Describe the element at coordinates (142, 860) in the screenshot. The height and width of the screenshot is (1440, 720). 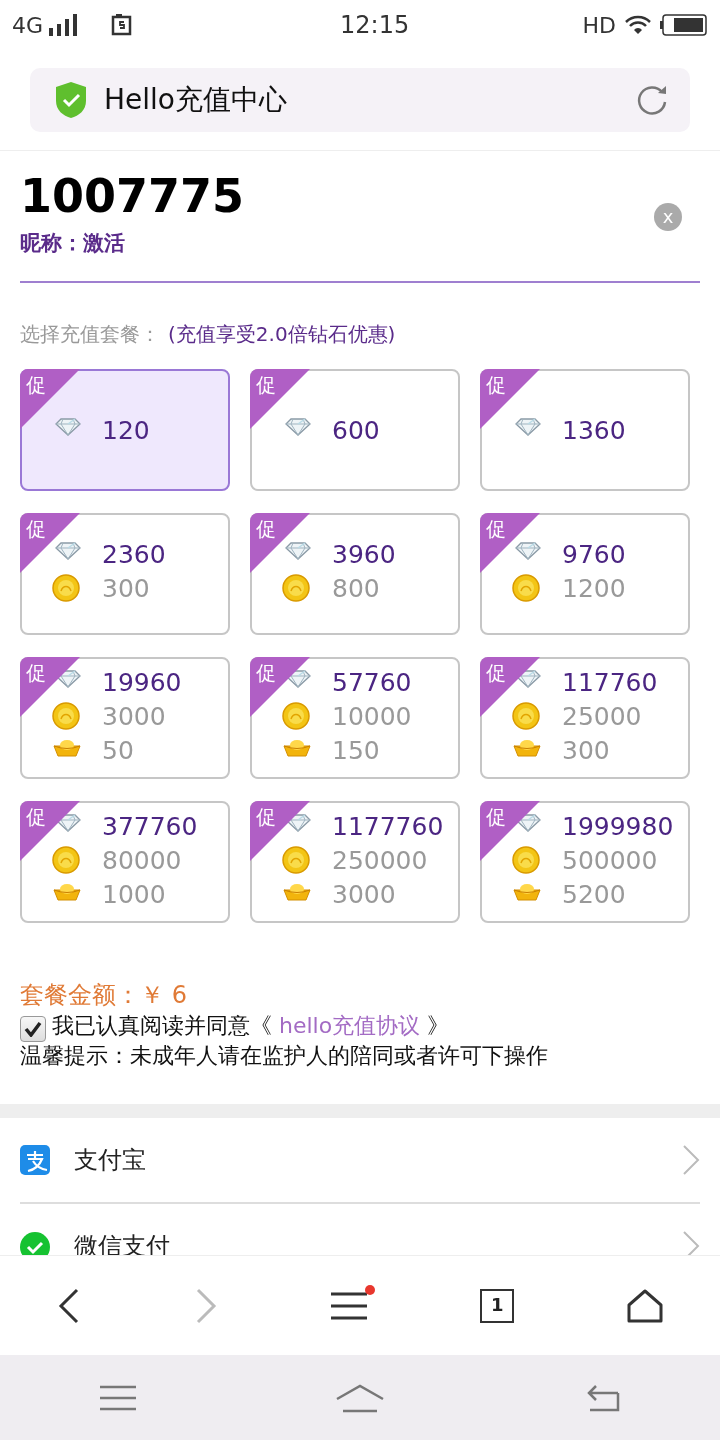
I see `amount-value: 80000` at that location.